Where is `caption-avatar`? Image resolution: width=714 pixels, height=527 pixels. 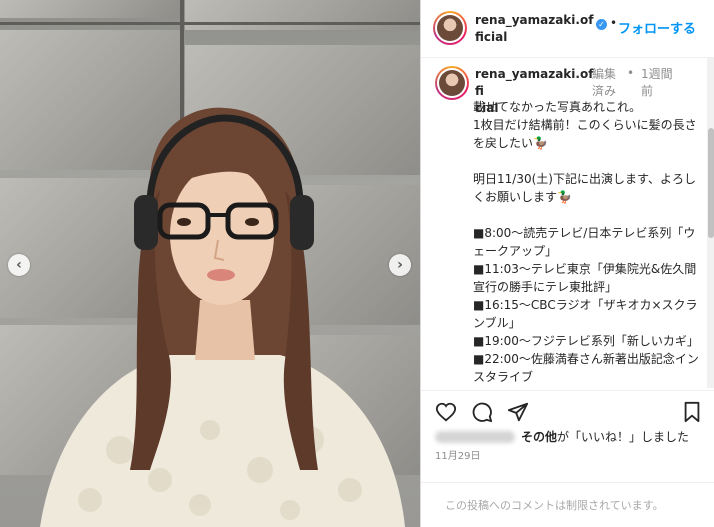
caption-avatar is located at coordinates (452, 83).